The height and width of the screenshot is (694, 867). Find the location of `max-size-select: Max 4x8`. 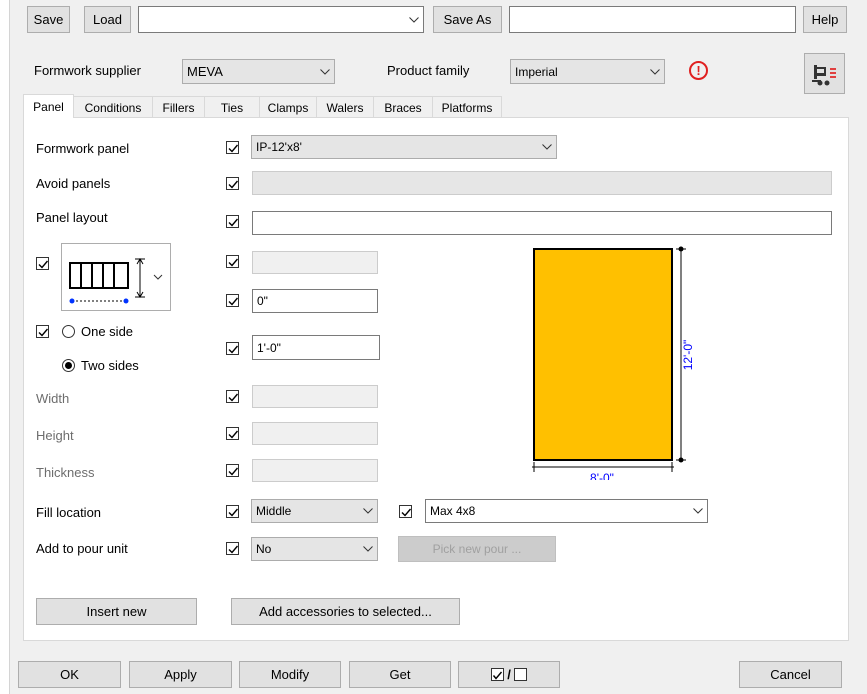

max-size-select: Max 4x8 is located at coordinates (566, 511).